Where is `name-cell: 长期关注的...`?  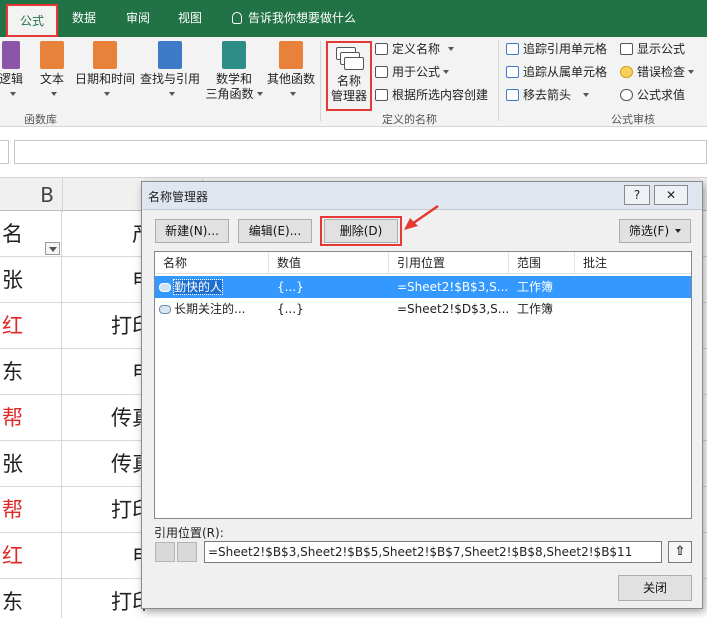 name-cell: 长期关注的... is located at coordinates (214, 309).